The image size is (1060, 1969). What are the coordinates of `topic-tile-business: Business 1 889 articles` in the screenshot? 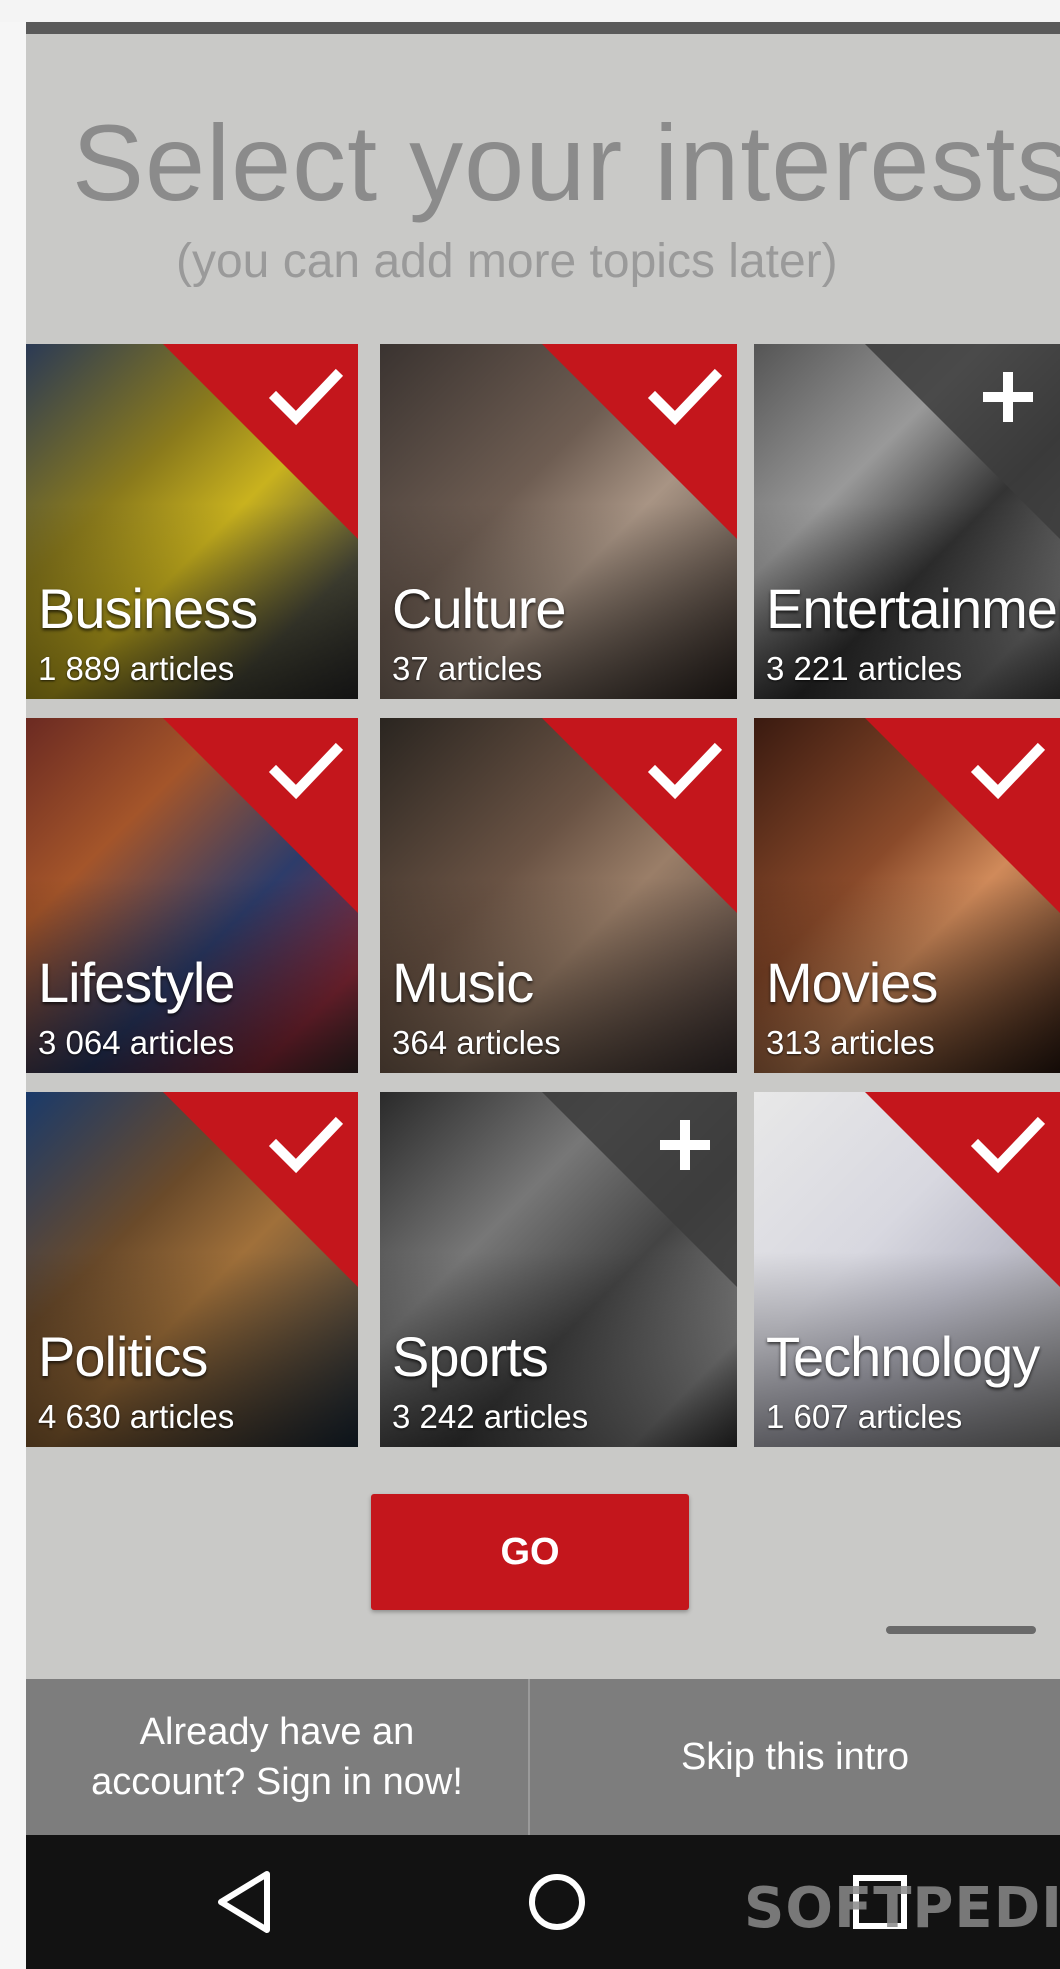 It's located at (192, 521).